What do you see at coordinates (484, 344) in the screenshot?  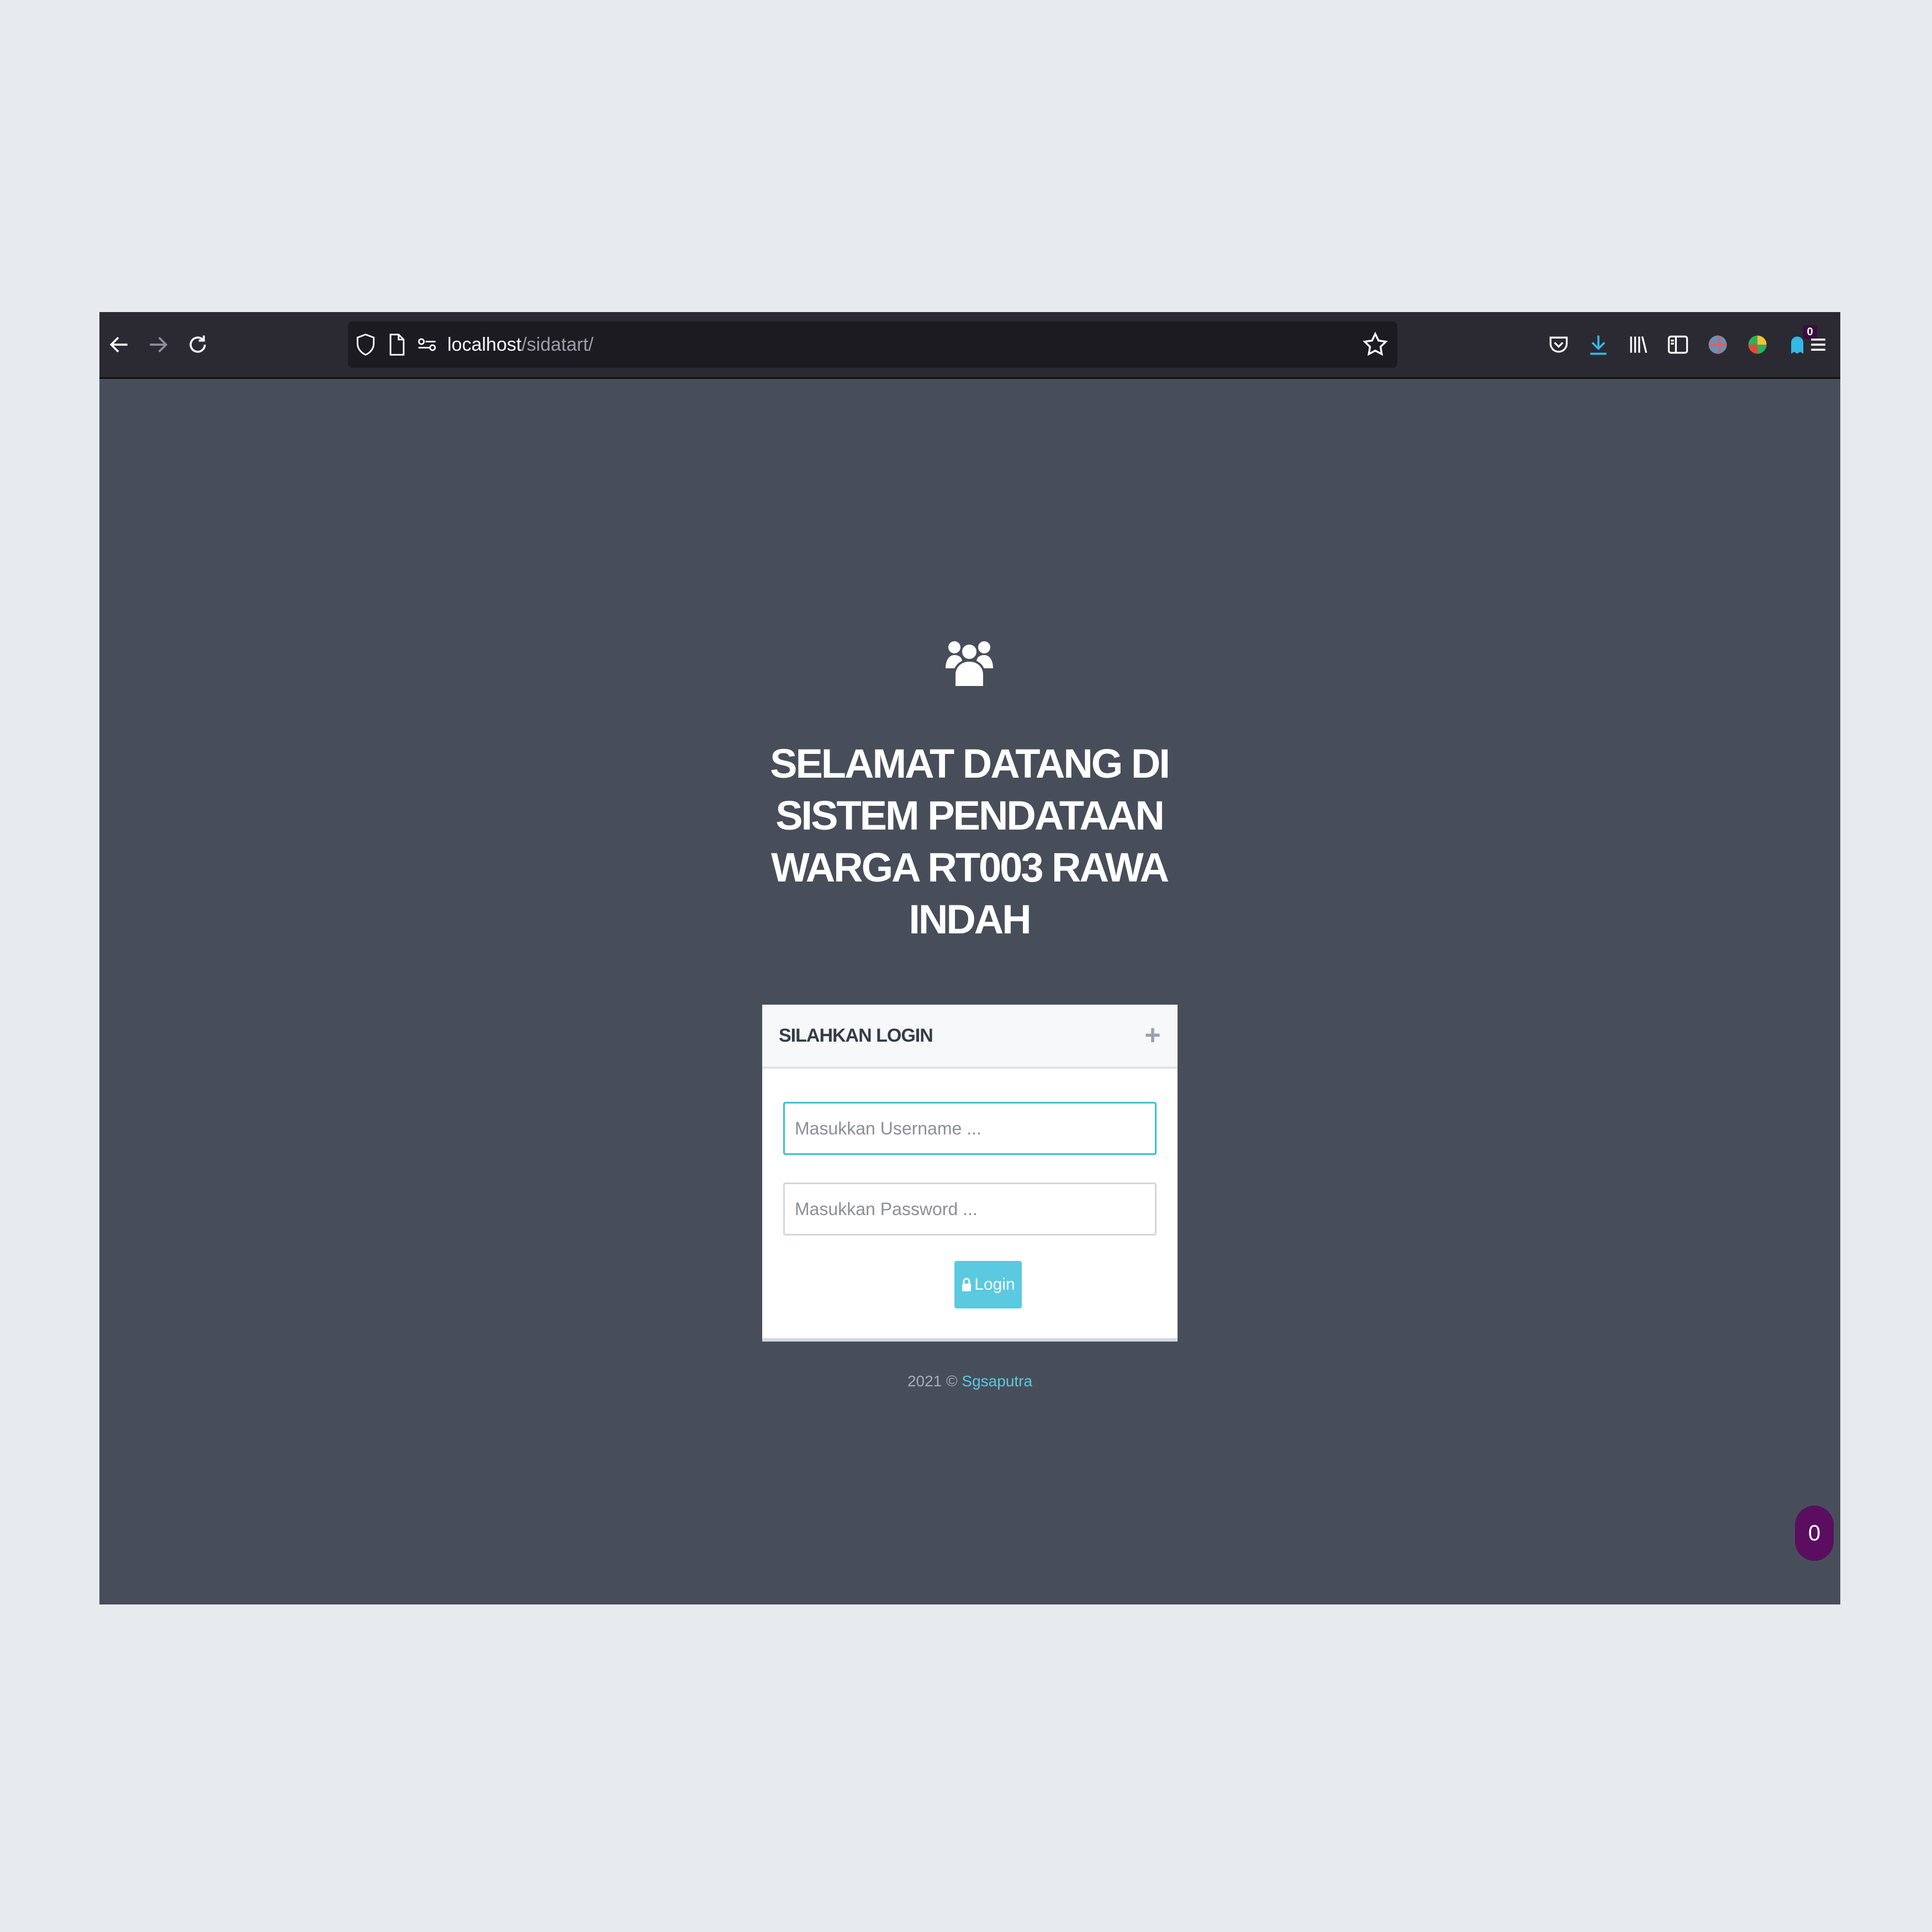 I see `url-host: localhost` at bounding box center [484, 344].